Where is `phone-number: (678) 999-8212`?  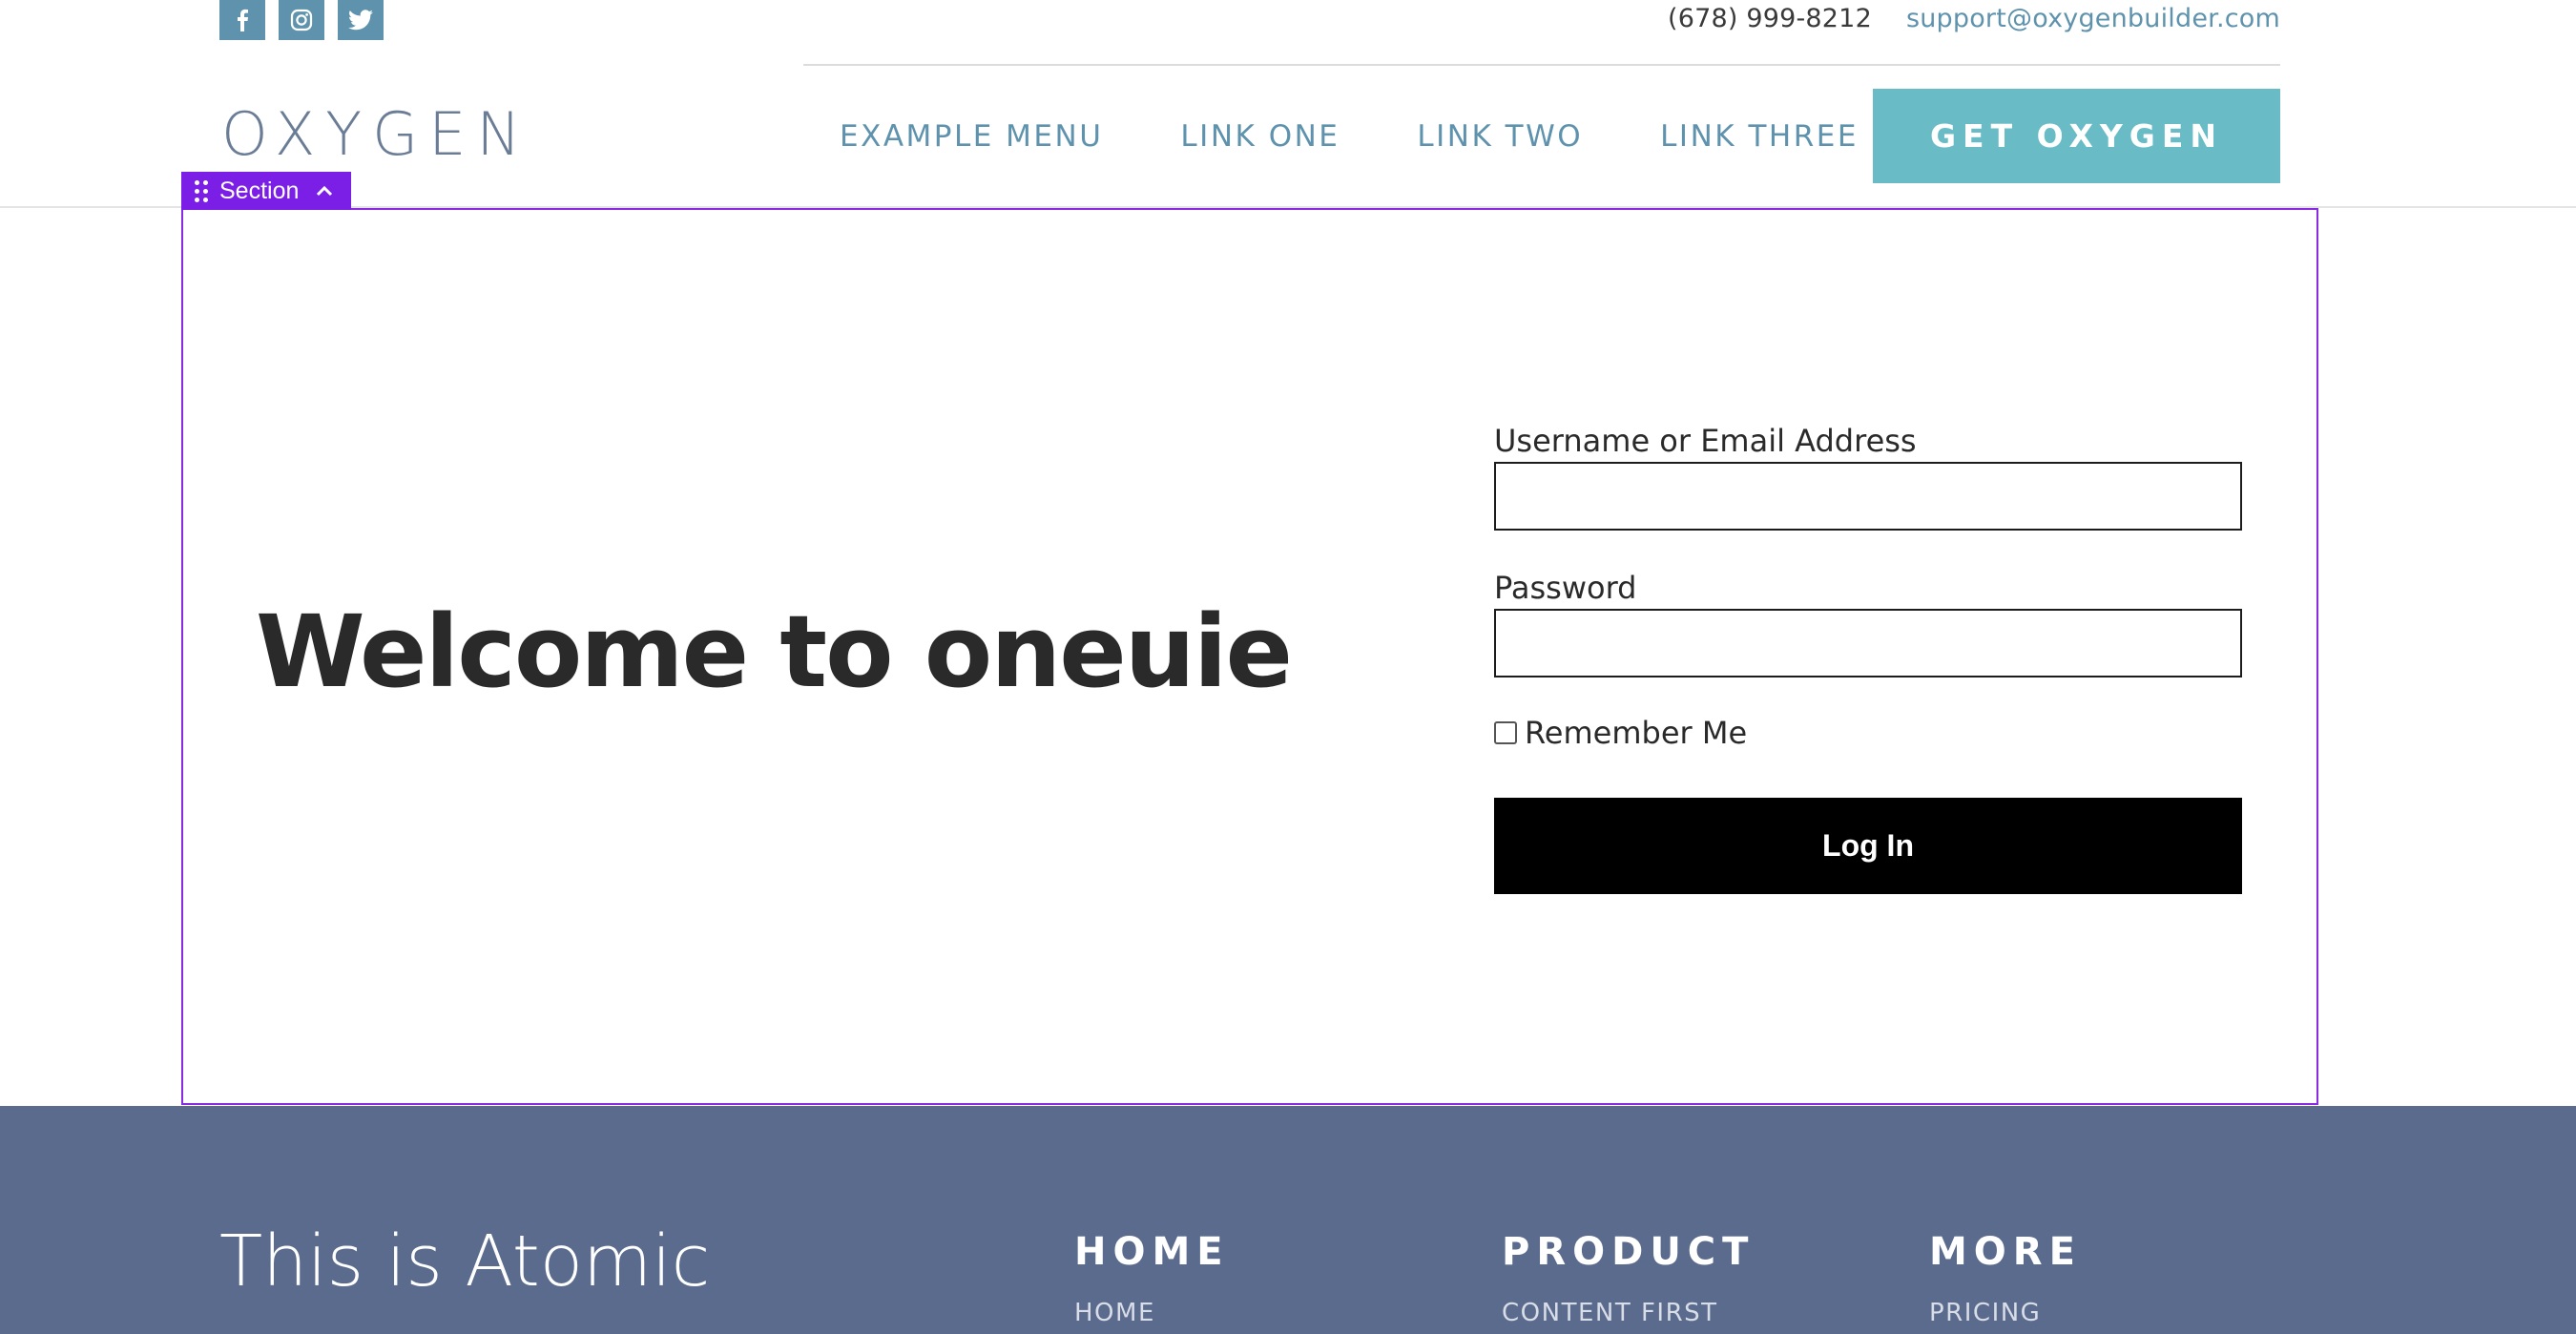 phone-number: (678) 999-8212 is located at coordinates (1769, 18).